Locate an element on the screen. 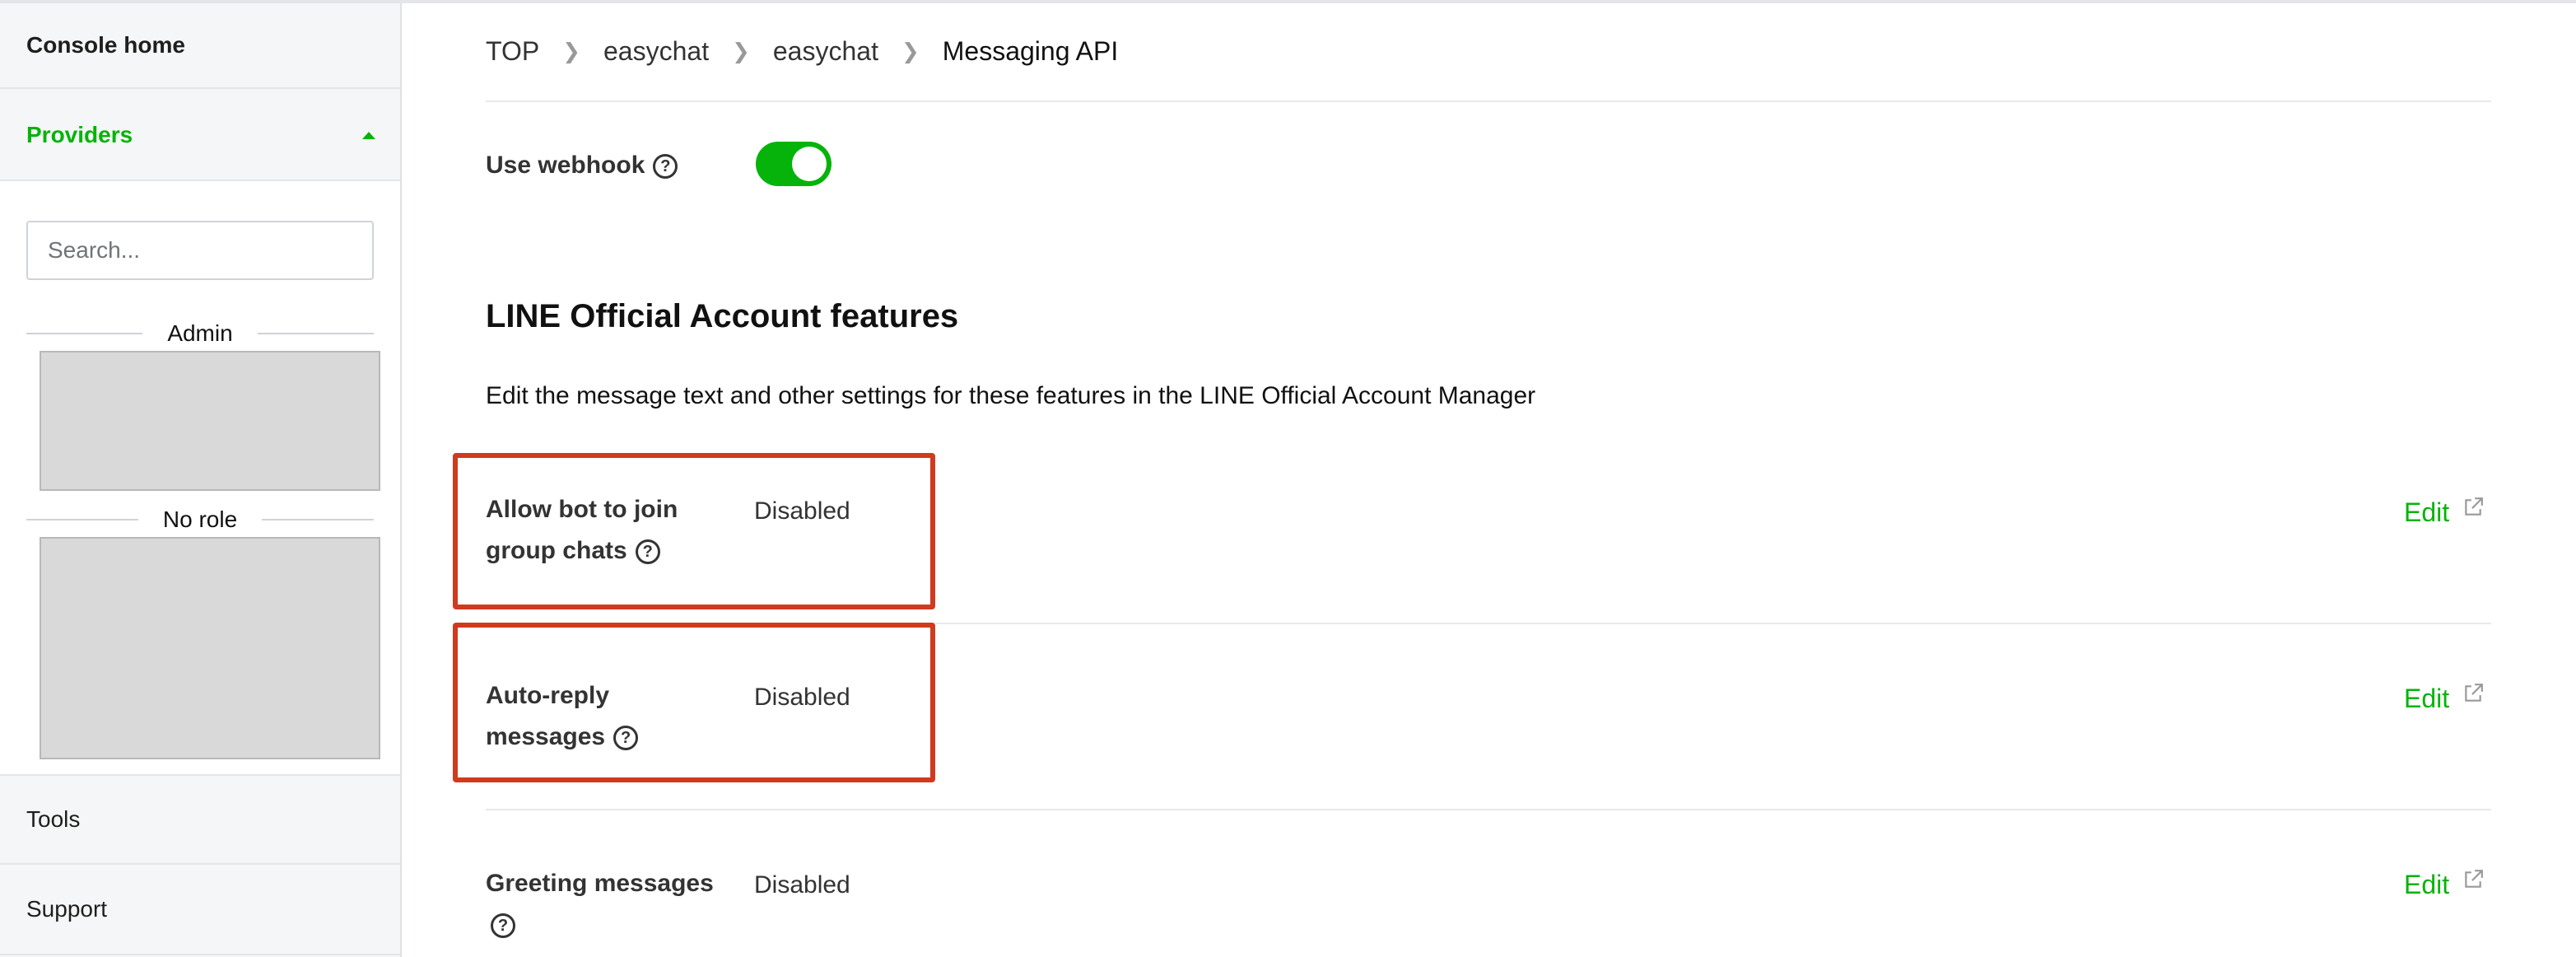 The image size is (2576, 957). group-label-no-role: No role is located at coordinates (200, 519).